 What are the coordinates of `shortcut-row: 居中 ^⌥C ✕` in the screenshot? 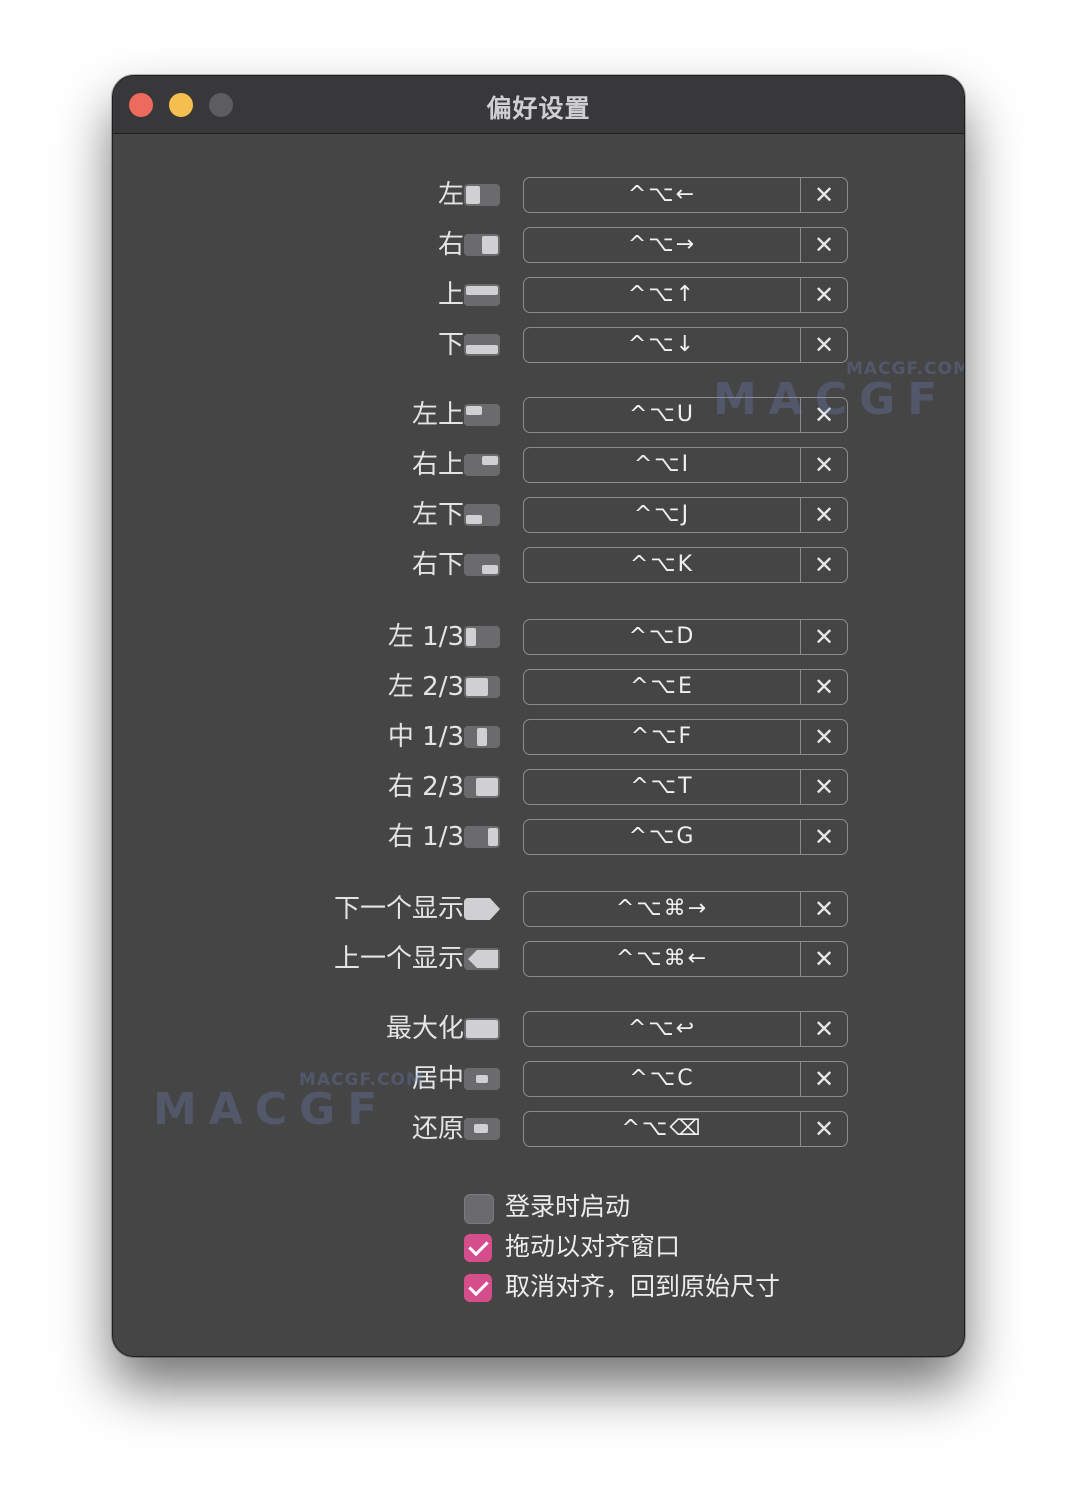 It's located at (538, 1079).